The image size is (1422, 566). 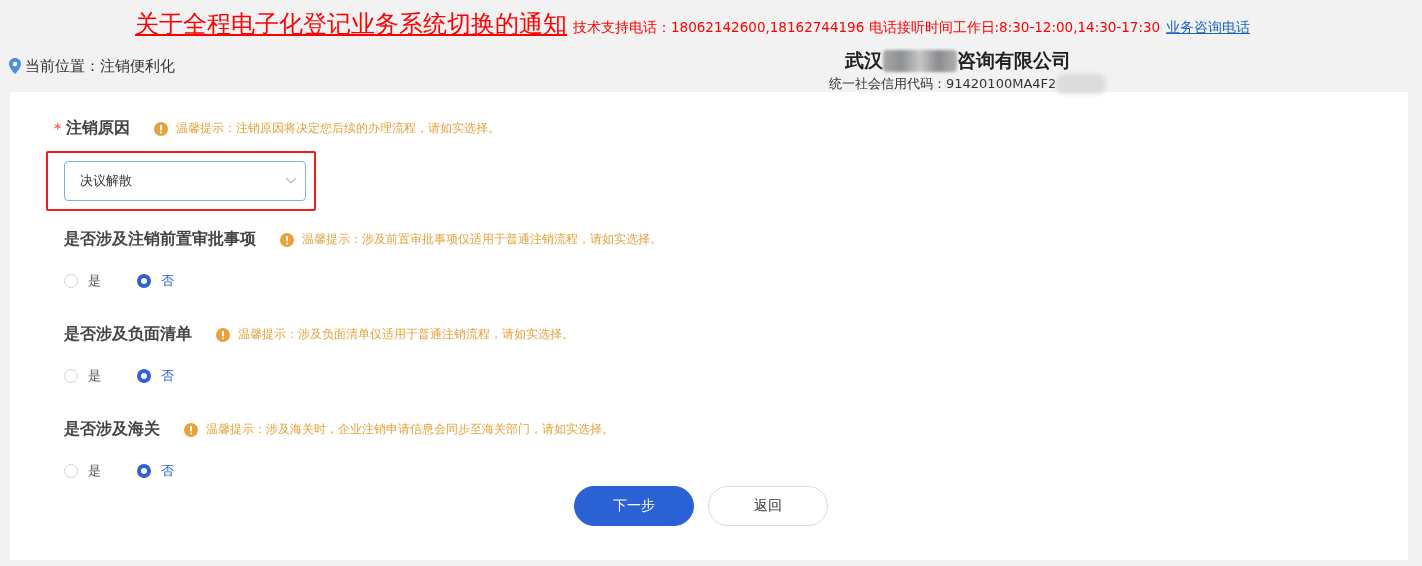 I want to click on hint-text: 温馨提示：涉及海关时，企业注销申请信息会同步至海关部门，请如实选择。, so click(x=410, y=429).